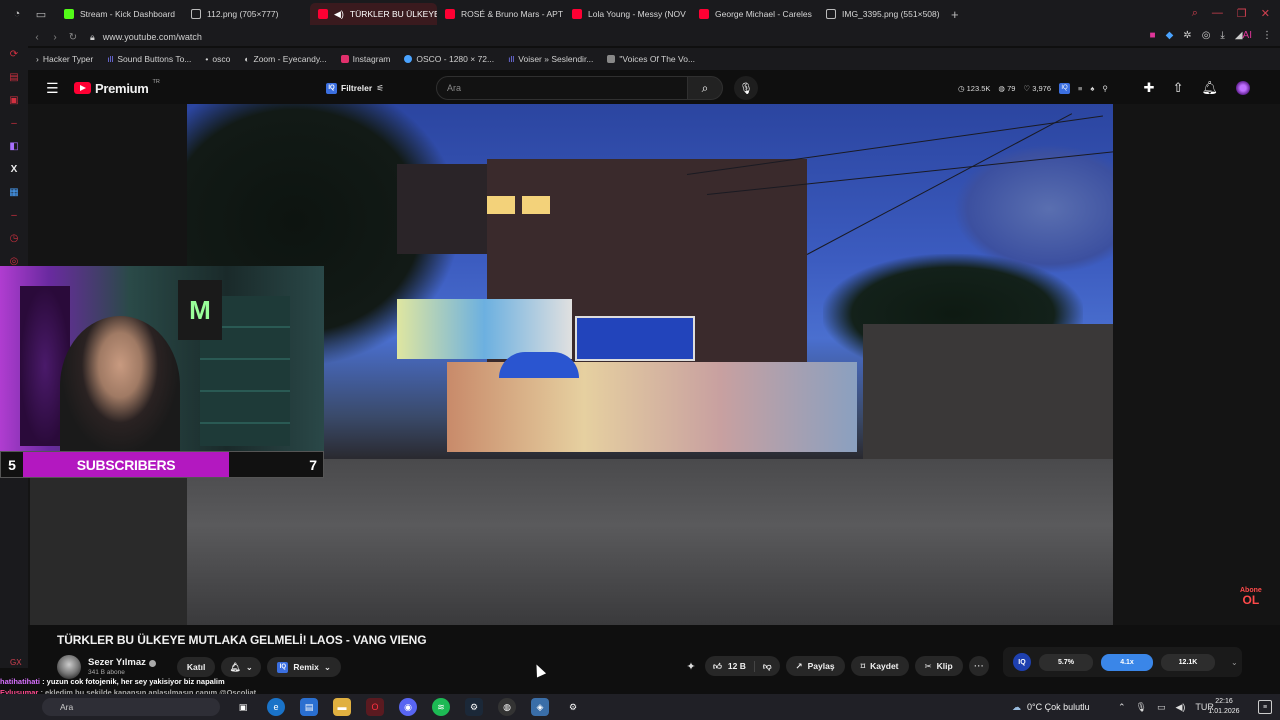 Image resolution: width=1280 pixels, height=720 pixels. I want to click on app-icon: ◈, so click(540, 707).